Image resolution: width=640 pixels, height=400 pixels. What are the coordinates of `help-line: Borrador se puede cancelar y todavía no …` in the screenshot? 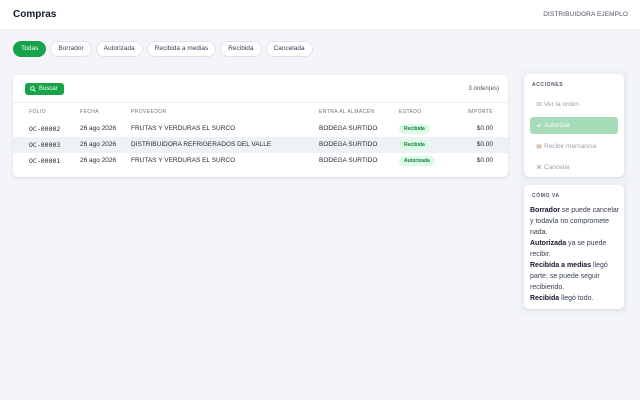 It's located at (575, 221).